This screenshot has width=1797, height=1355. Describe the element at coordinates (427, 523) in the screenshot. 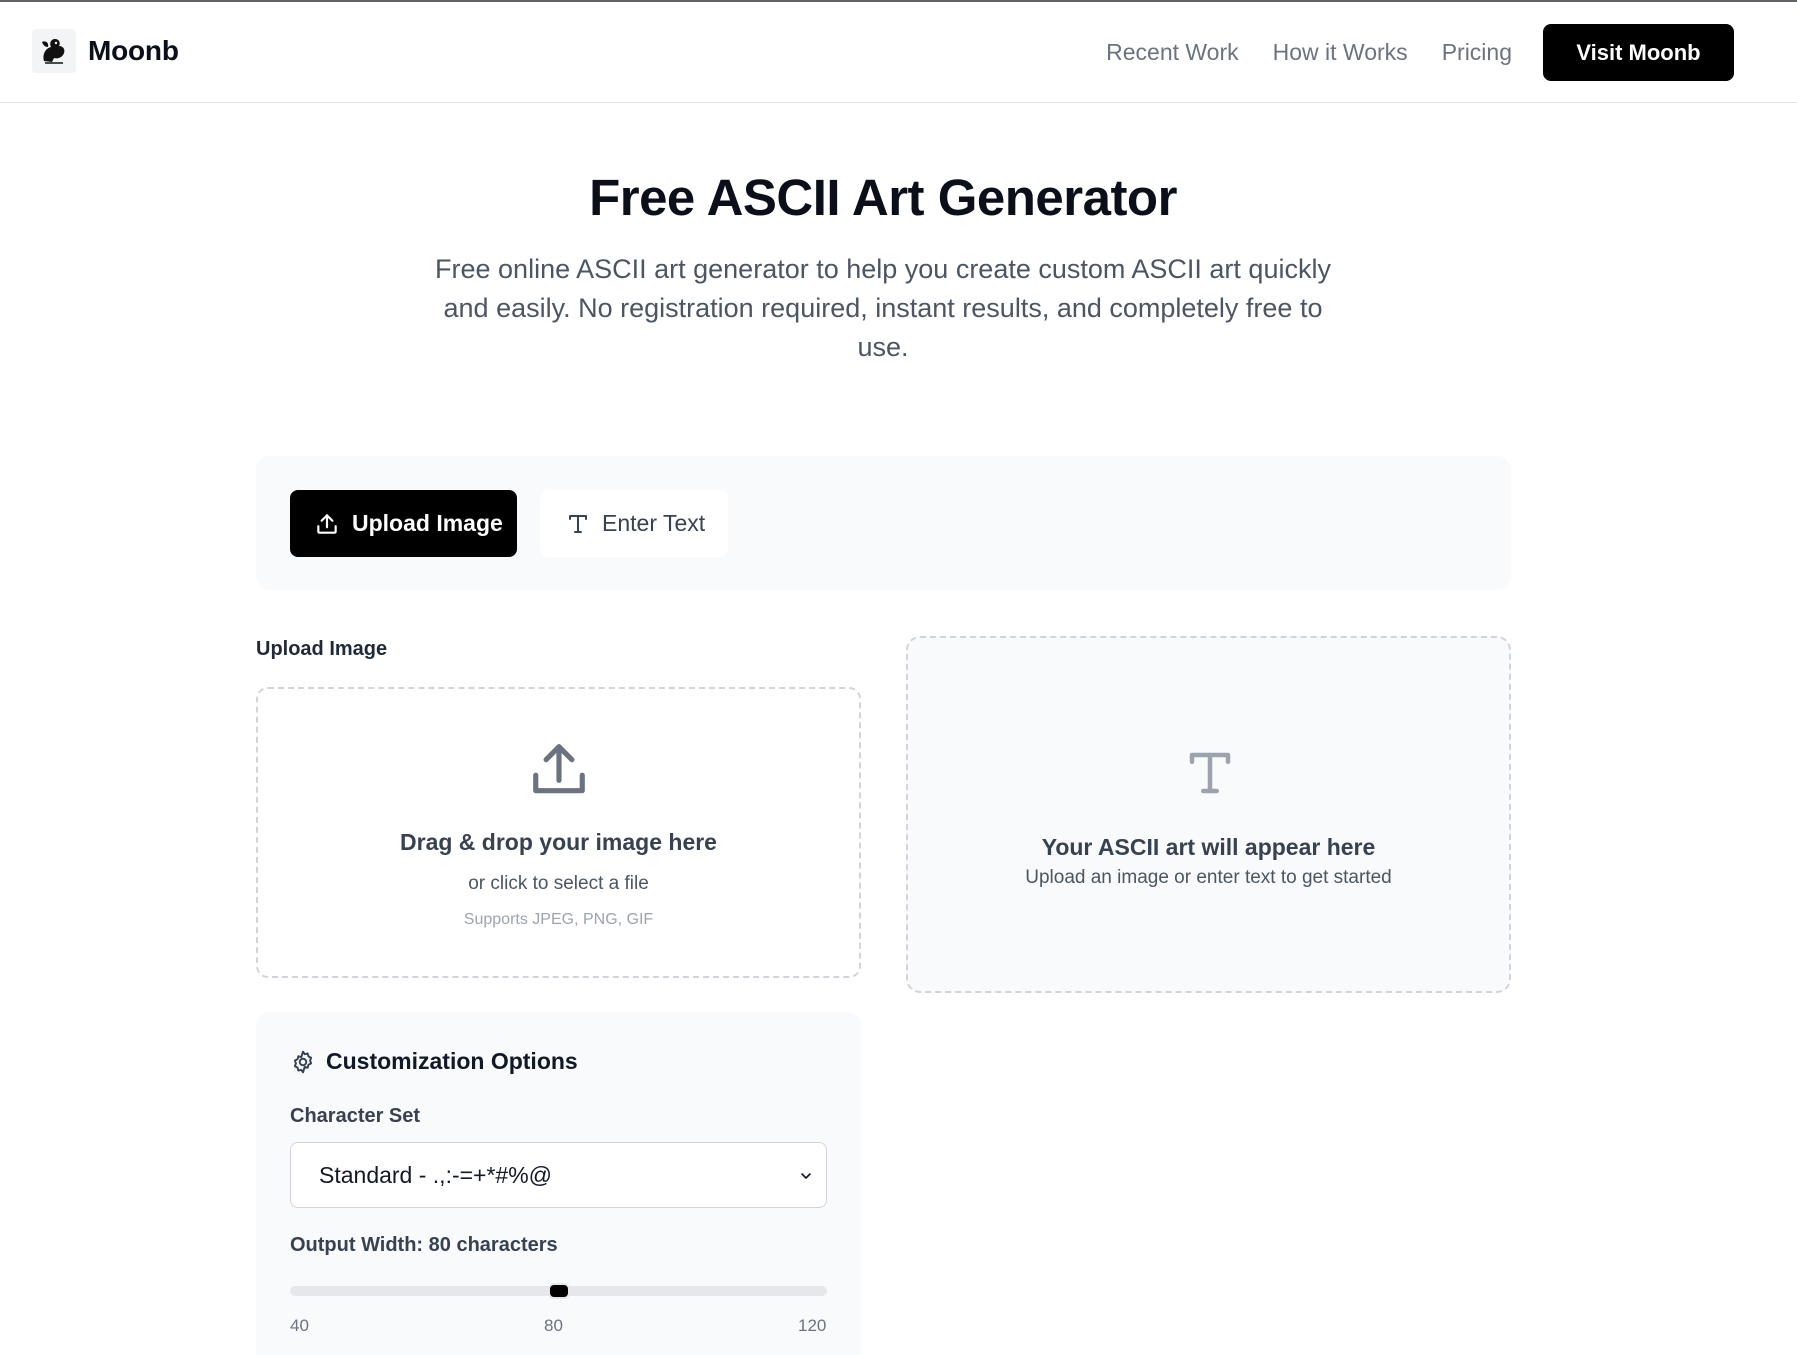

I see `tab-label: Upload Image` at that location.